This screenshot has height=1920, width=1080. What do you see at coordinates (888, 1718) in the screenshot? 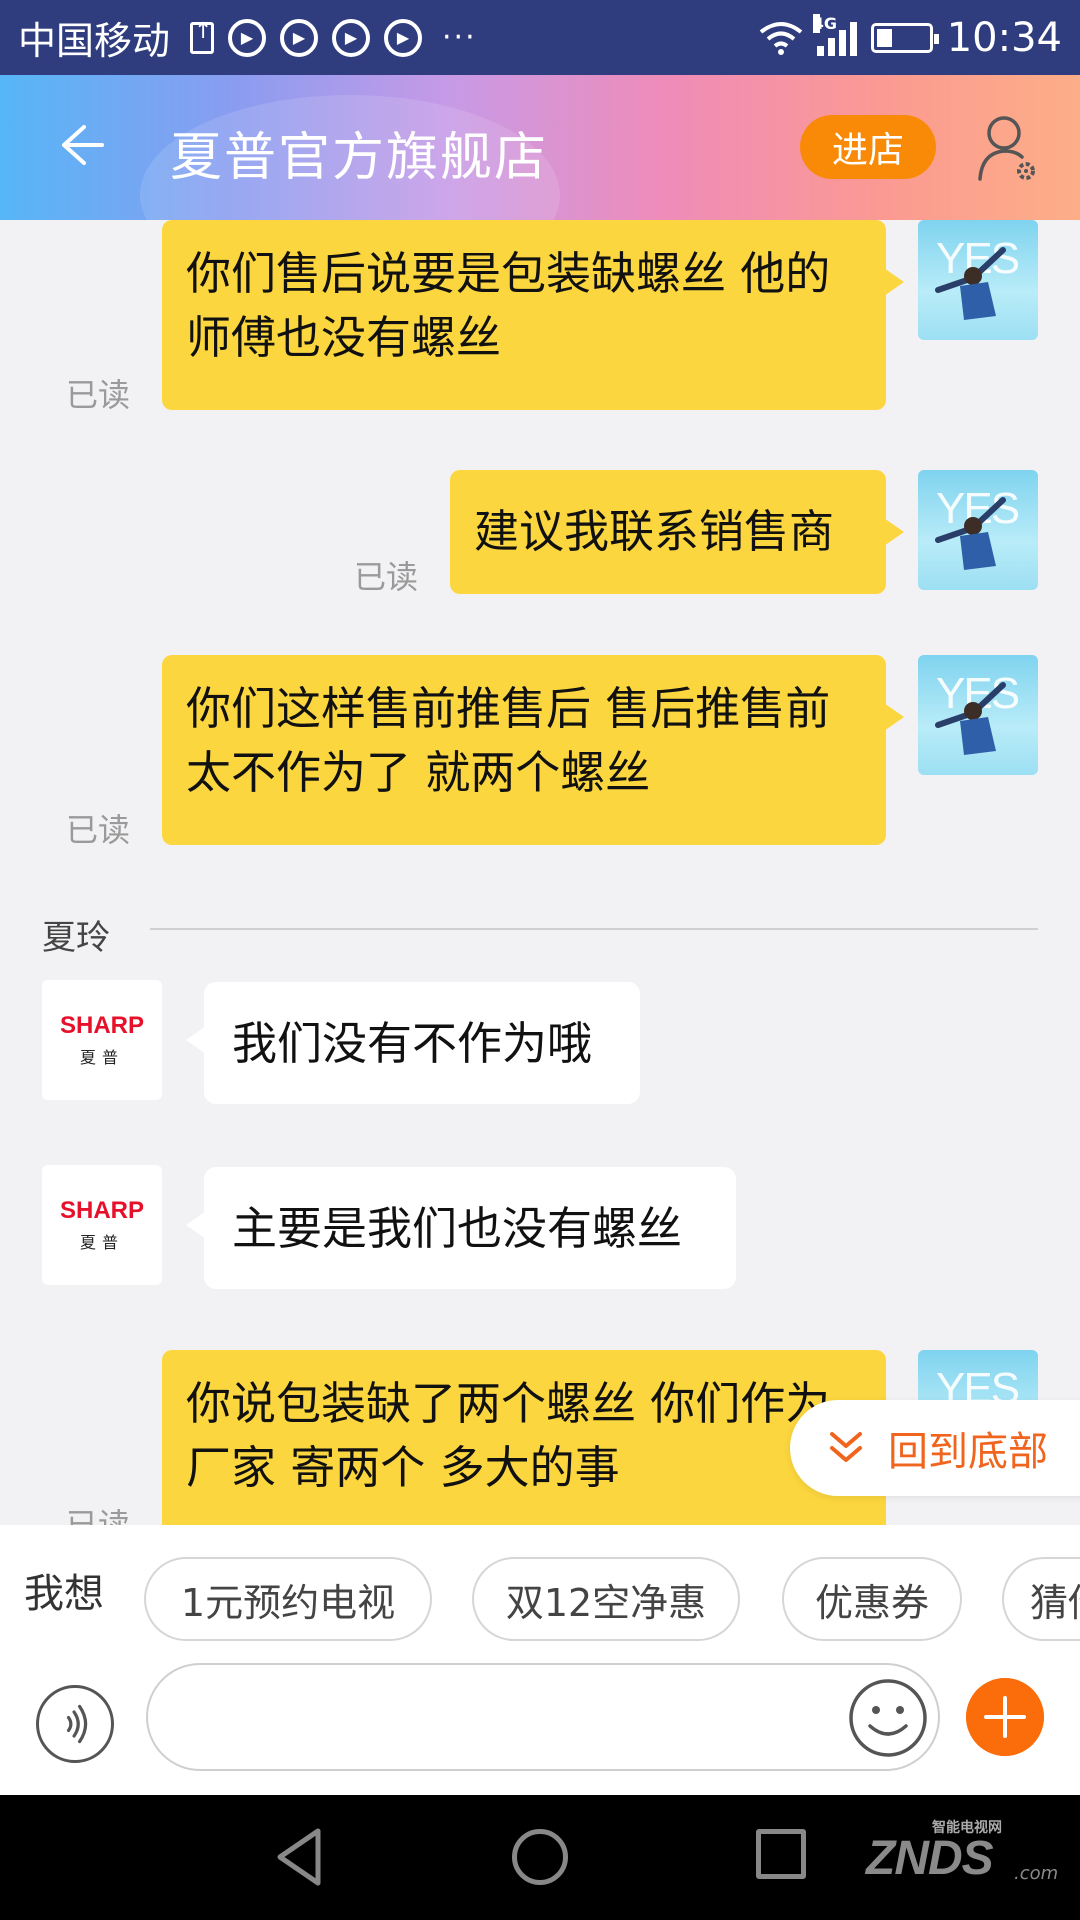
I see `emoji-icon` at bounding box center [888, 1718].